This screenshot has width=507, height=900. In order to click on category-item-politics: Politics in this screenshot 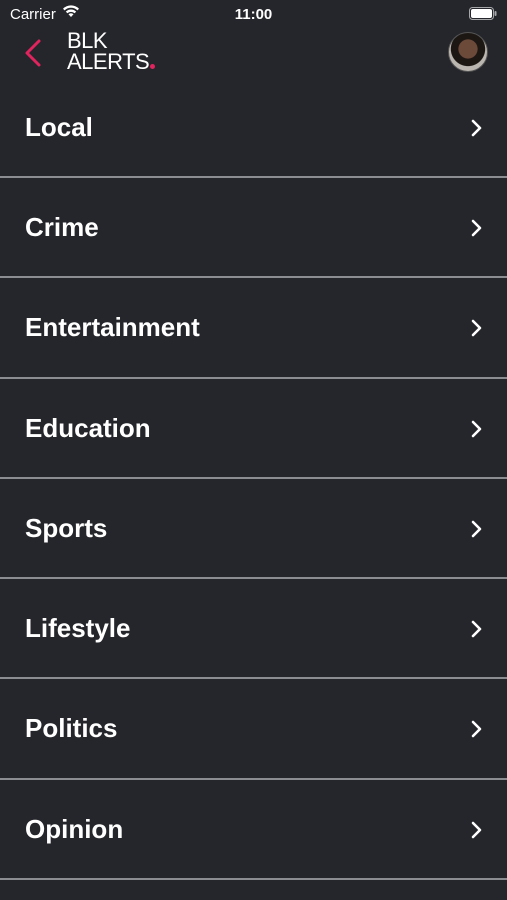, I will do `click(253, 729)`.